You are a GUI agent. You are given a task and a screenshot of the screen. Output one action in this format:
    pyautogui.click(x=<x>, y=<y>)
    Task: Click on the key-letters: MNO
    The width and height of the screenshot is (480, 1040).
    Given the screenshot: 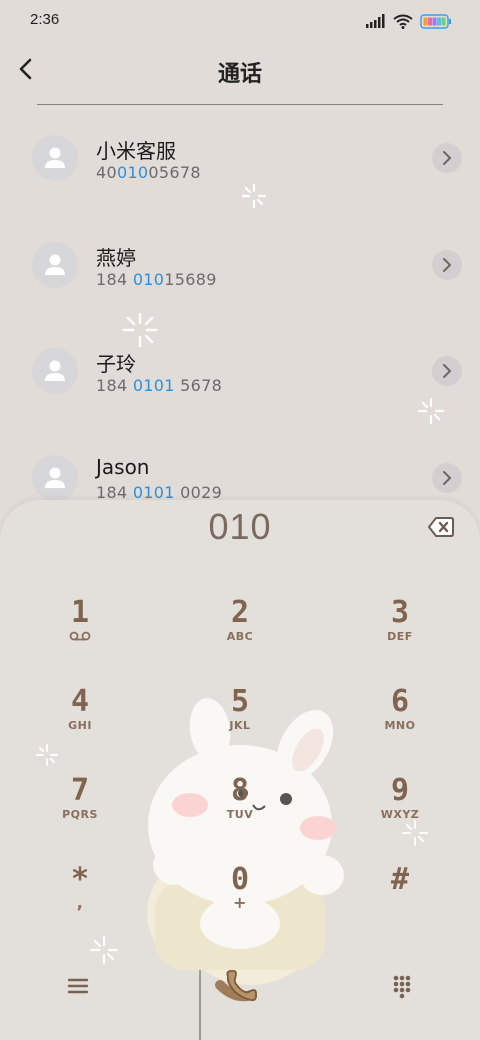 What is the action you would take?
    pyautogui.click(x=400, y=725)
    